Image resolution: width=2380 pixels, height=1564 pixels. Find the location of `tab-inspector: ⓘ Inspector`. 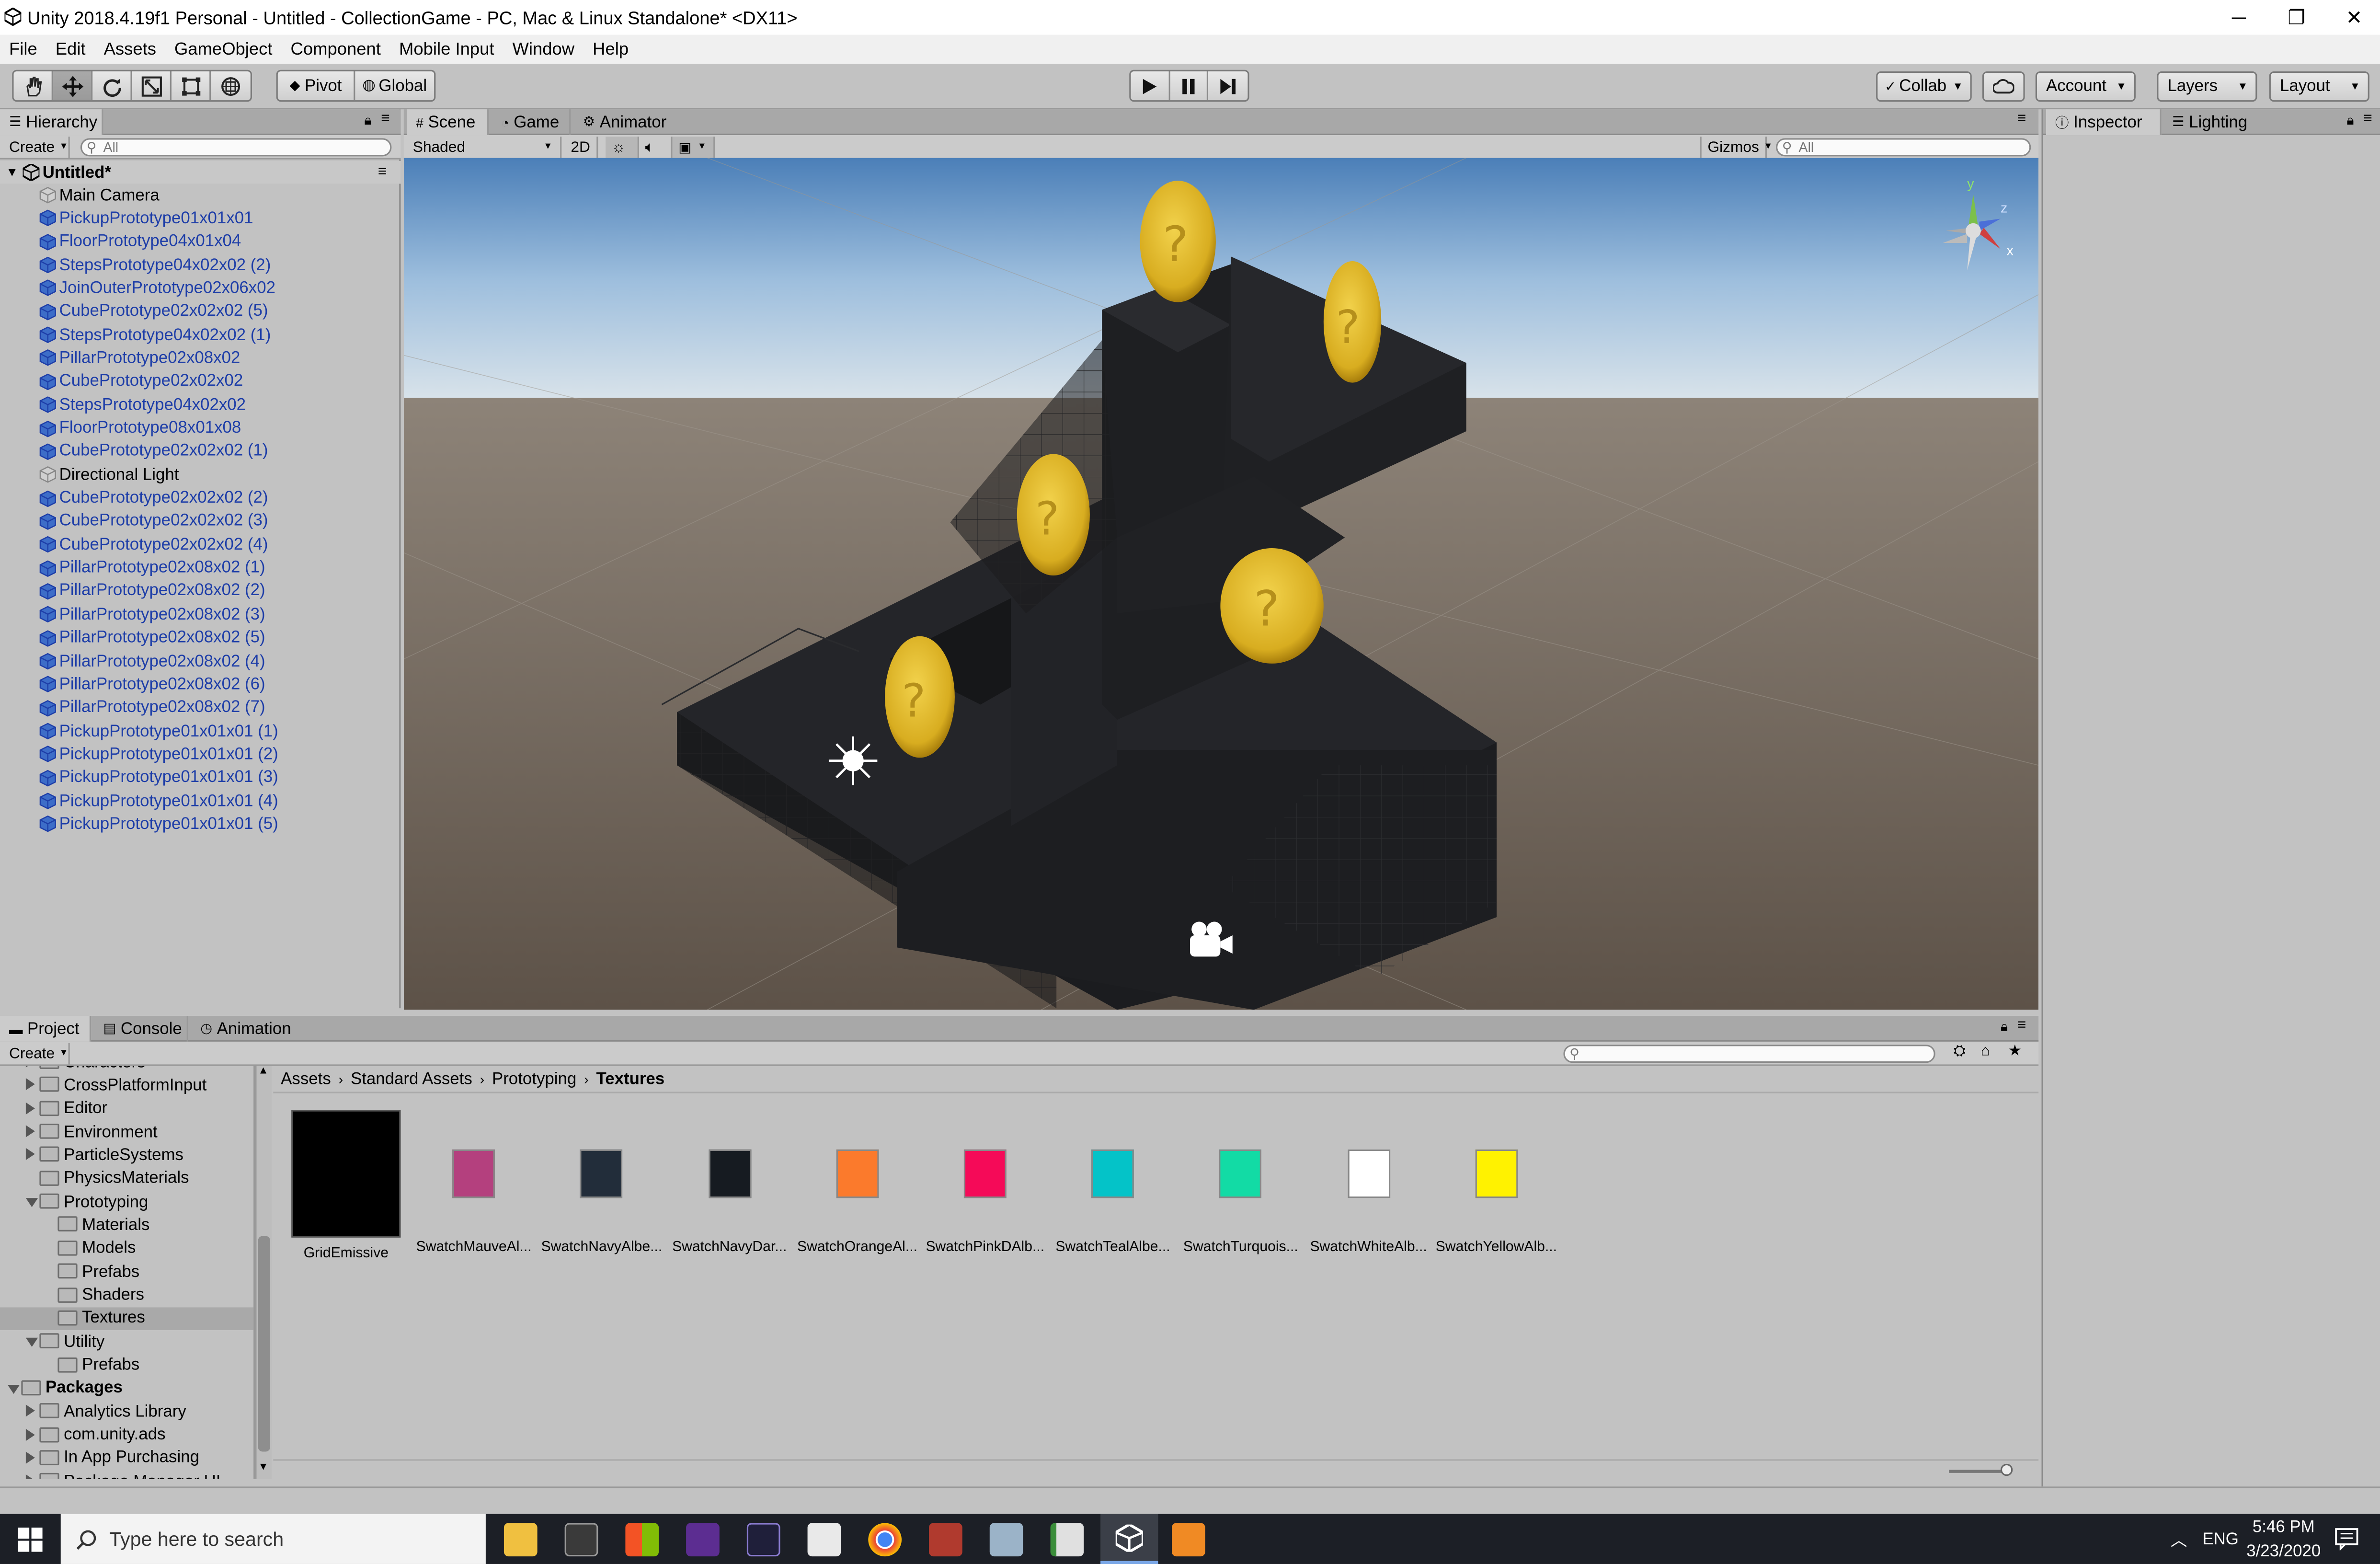

tab-inspector: ⓘ Inspector is located at coordinates (2104, 122).